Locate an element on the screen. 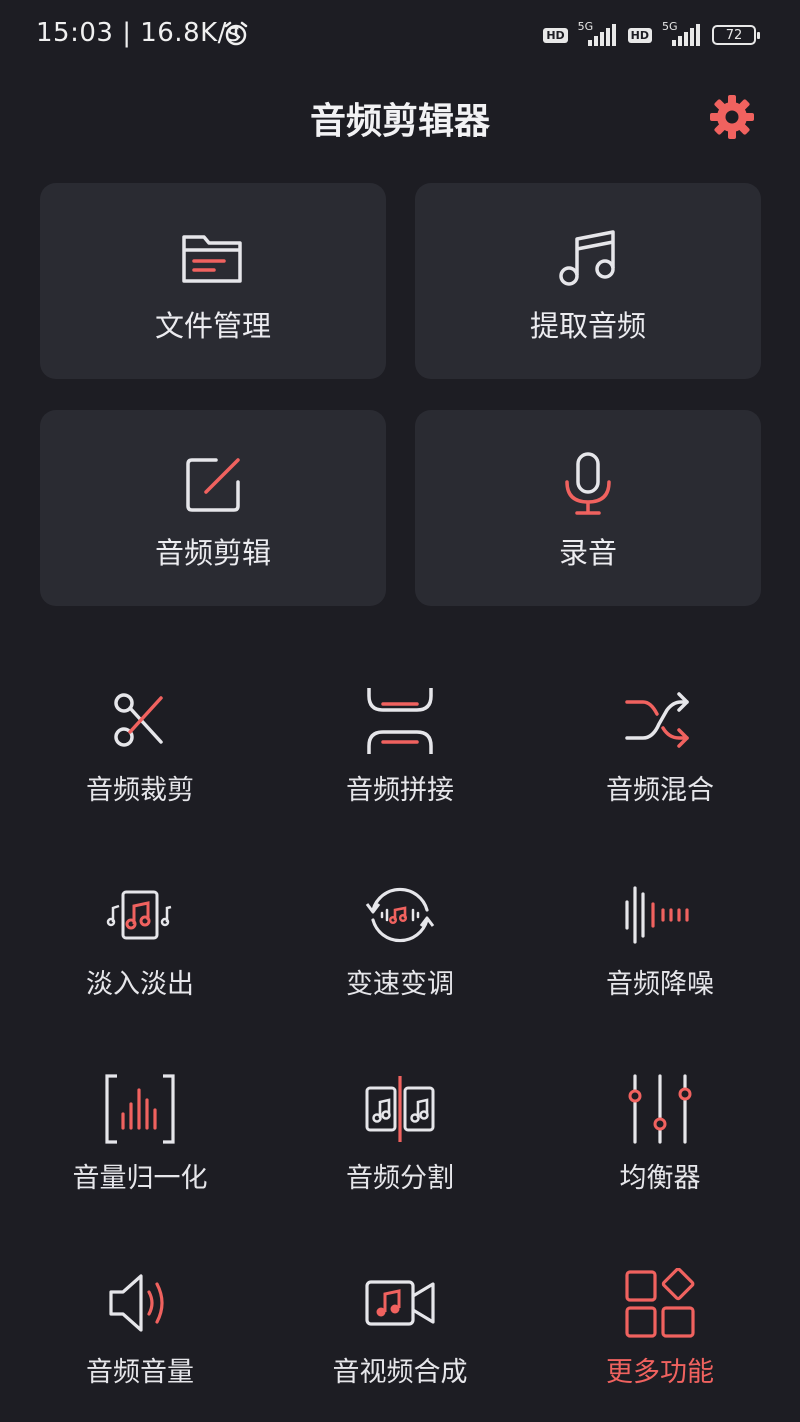  status-bar: 15:03 | 16.8K/s HD 5G HD 5G 72 is located at coordinates (400, 35).